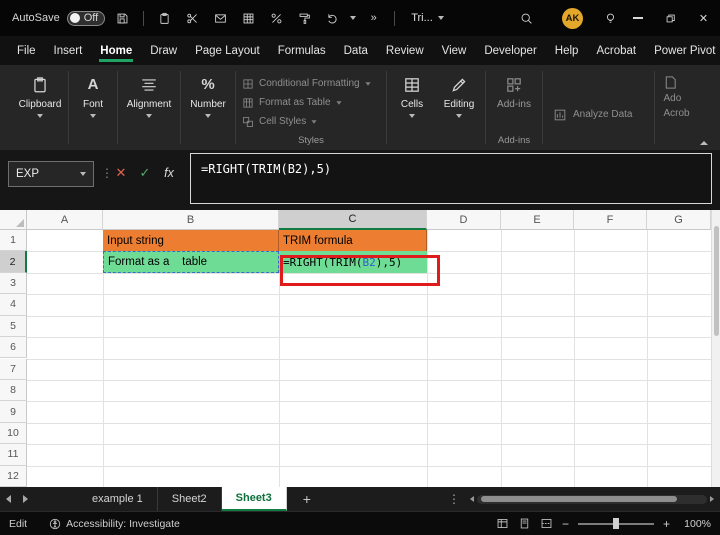 Image resolution: width=720 pixels, height=535 pixels. What do you see at coordinates (572, 18) in the screenshot?
I see `avatar: AK` at bounding box center [572, 18].